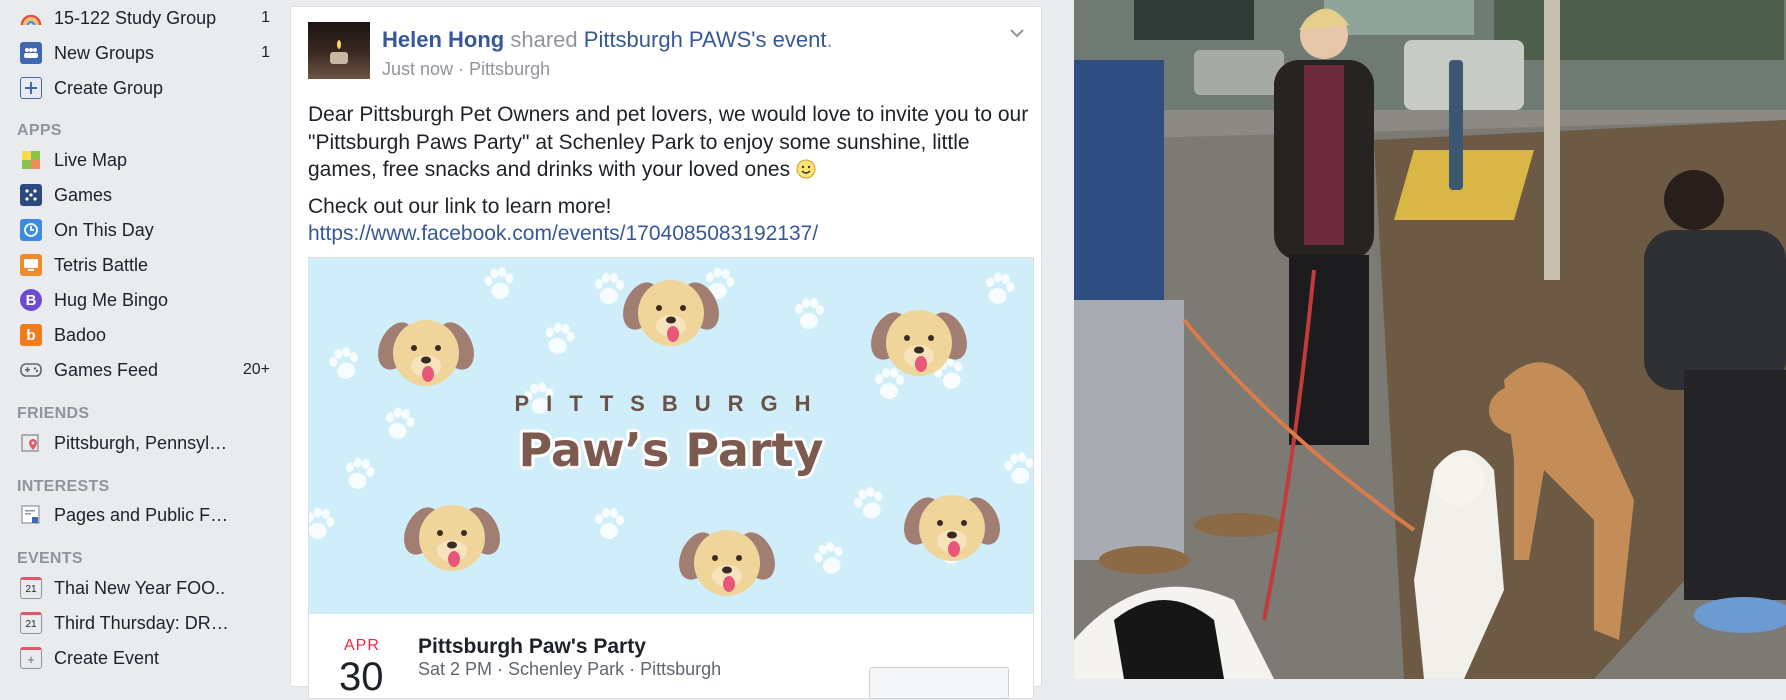 The image size is (1786, 700). What do you see at coordinates (671, 403) in the screenshot?
I see `banner-title-line1: PITTSBURGH` at bounding box center [671, 403].